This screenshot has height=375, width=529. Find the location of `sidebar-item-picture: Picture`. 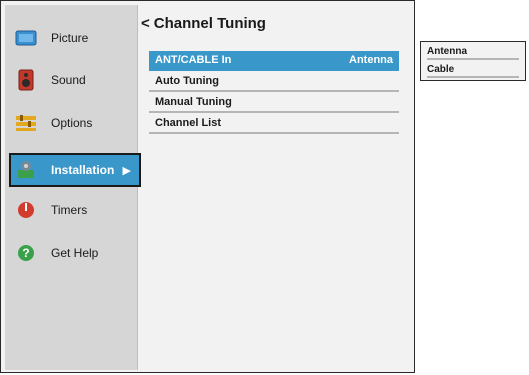

sidebar-item-picture: Picture is located at coordinates (71, 38).